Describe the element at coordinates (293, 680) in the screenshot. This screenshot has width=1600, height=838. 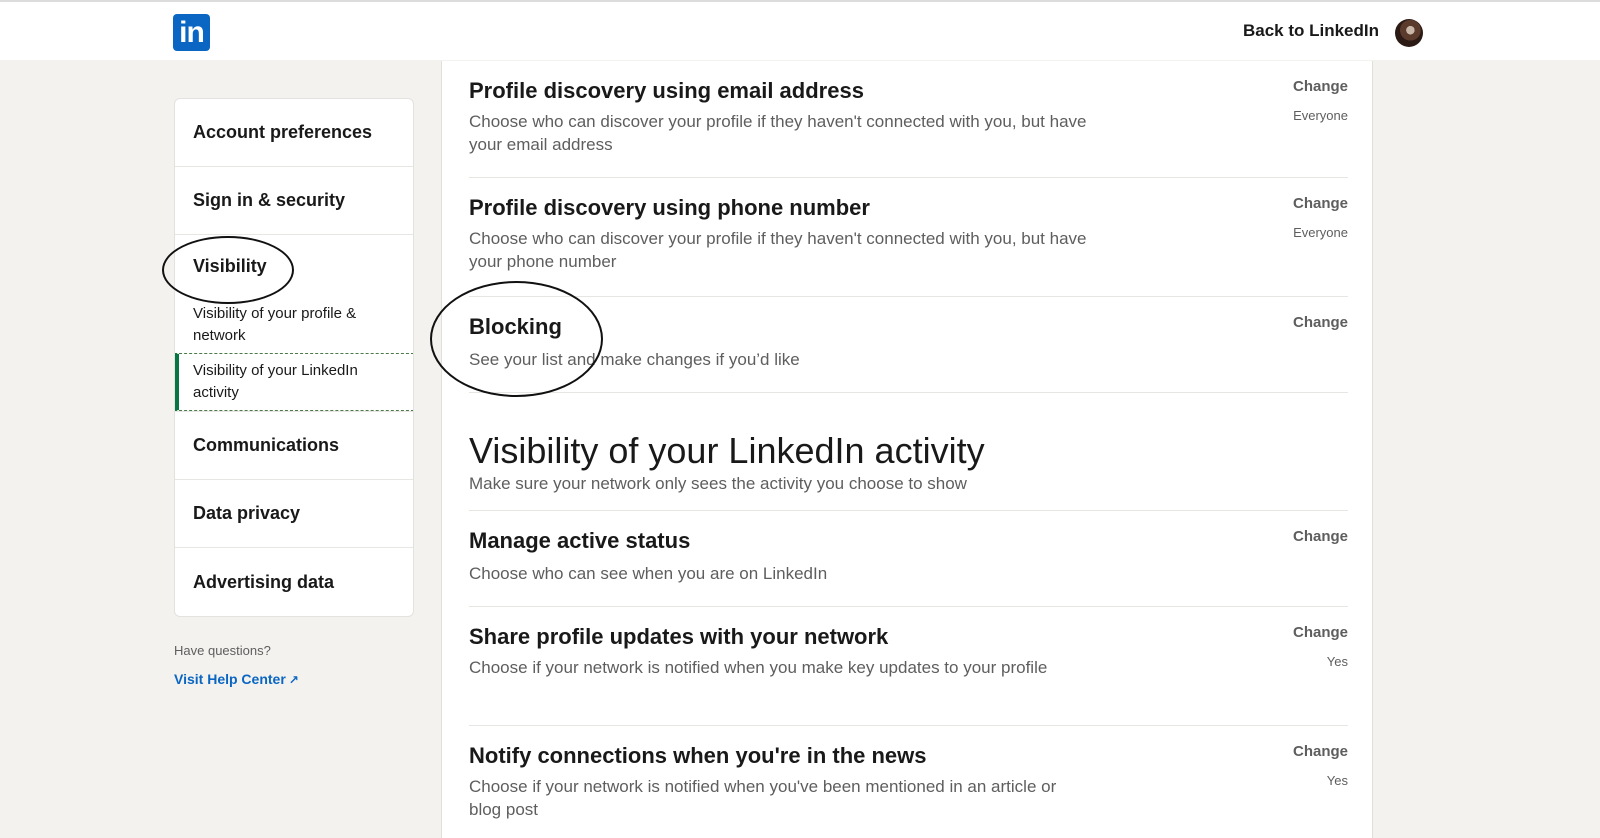
I see `external-link-icon: ↗` at that location.